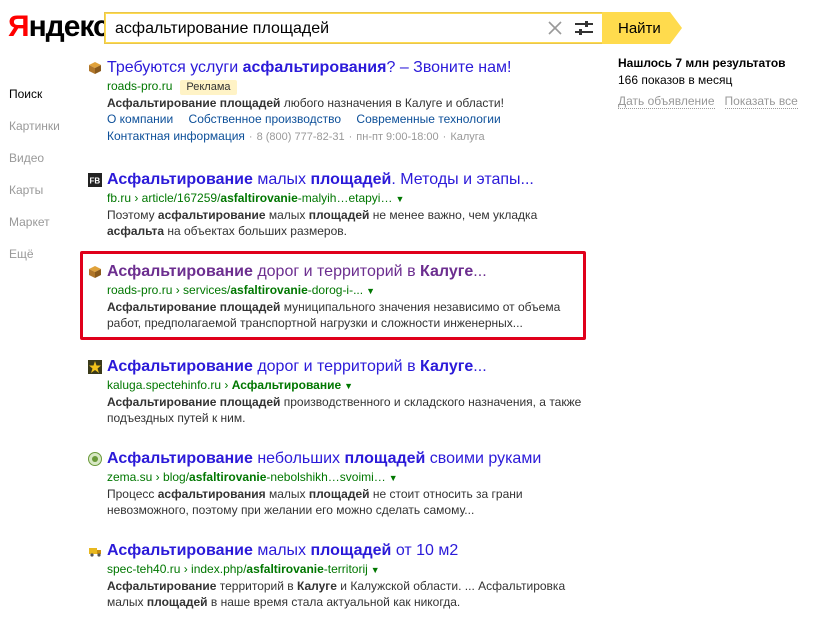 The image size is (817, 621). Describe the element at coordinates (34, 198) in the screenshot. I see `nav-item-maps: Карты` at that location.